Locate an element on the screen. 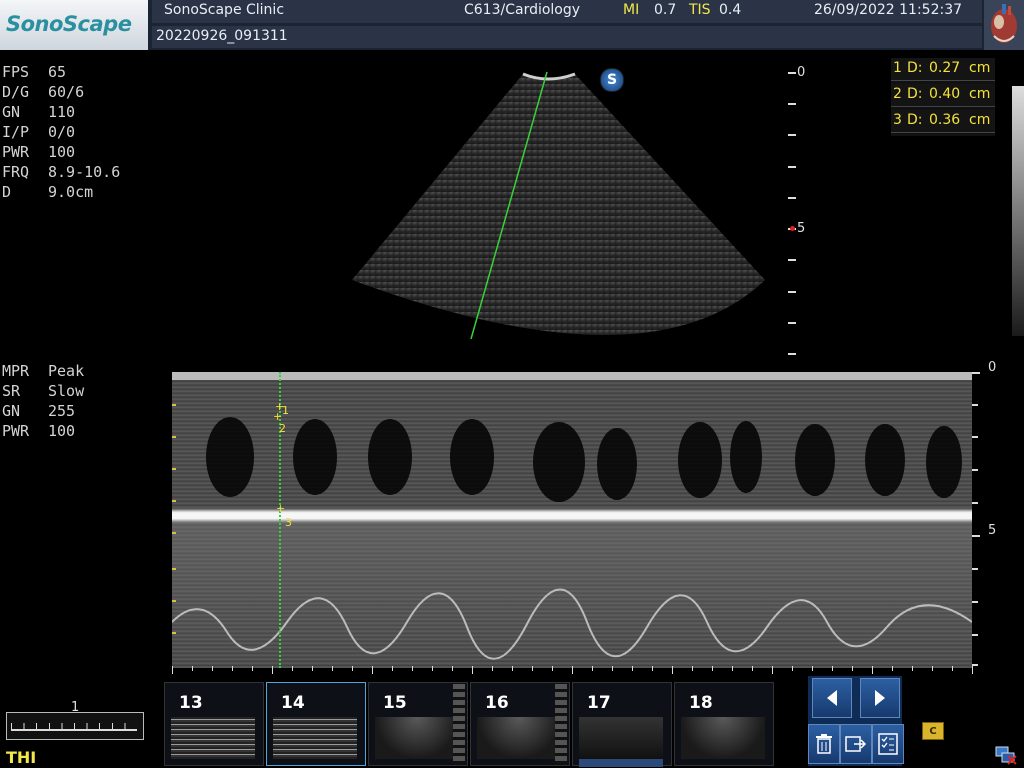 The width and height of the screenshot is (1024, 768). delete-button is located at coordinates (824, 744).